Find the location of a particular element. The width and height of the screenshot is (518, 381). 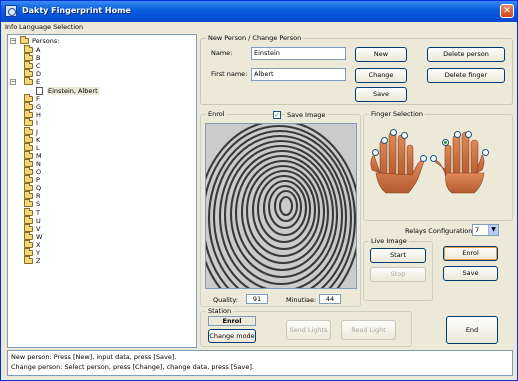

station-title: Station is located at coordinates (220, 311).